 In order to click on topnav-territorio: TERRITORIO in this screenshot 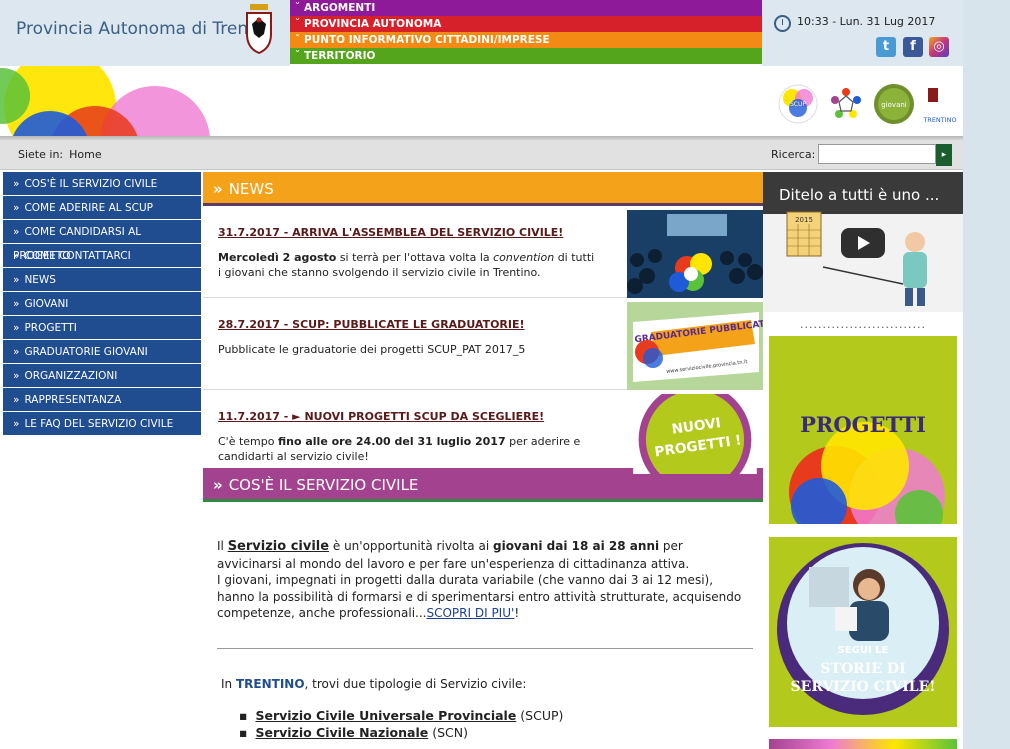, I will do `click(526, 56)`.